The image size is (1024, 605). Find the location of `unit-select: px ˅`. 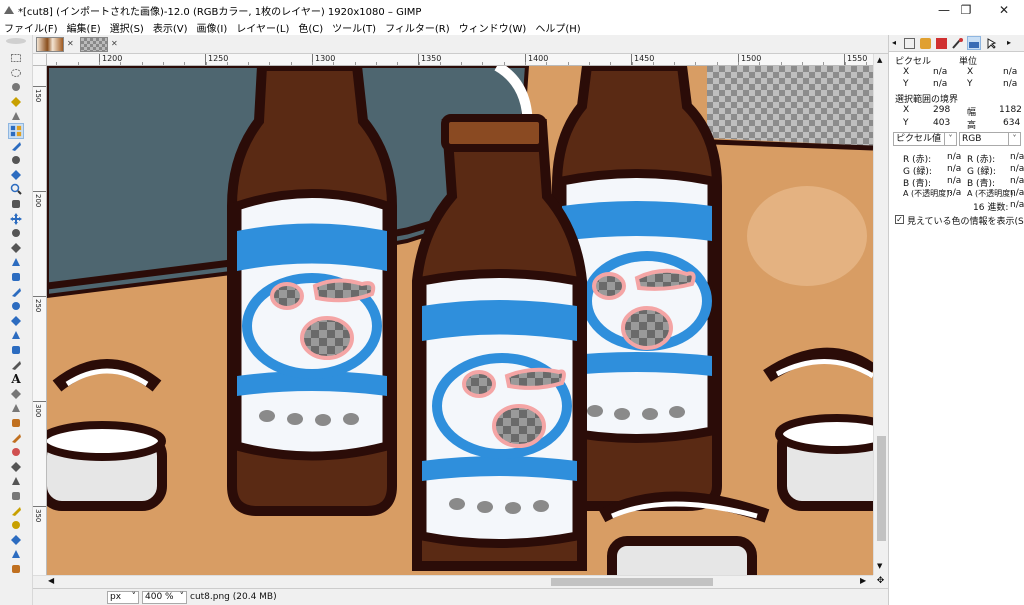

unit-select: px ˅ is located at coordinates (123, 597).